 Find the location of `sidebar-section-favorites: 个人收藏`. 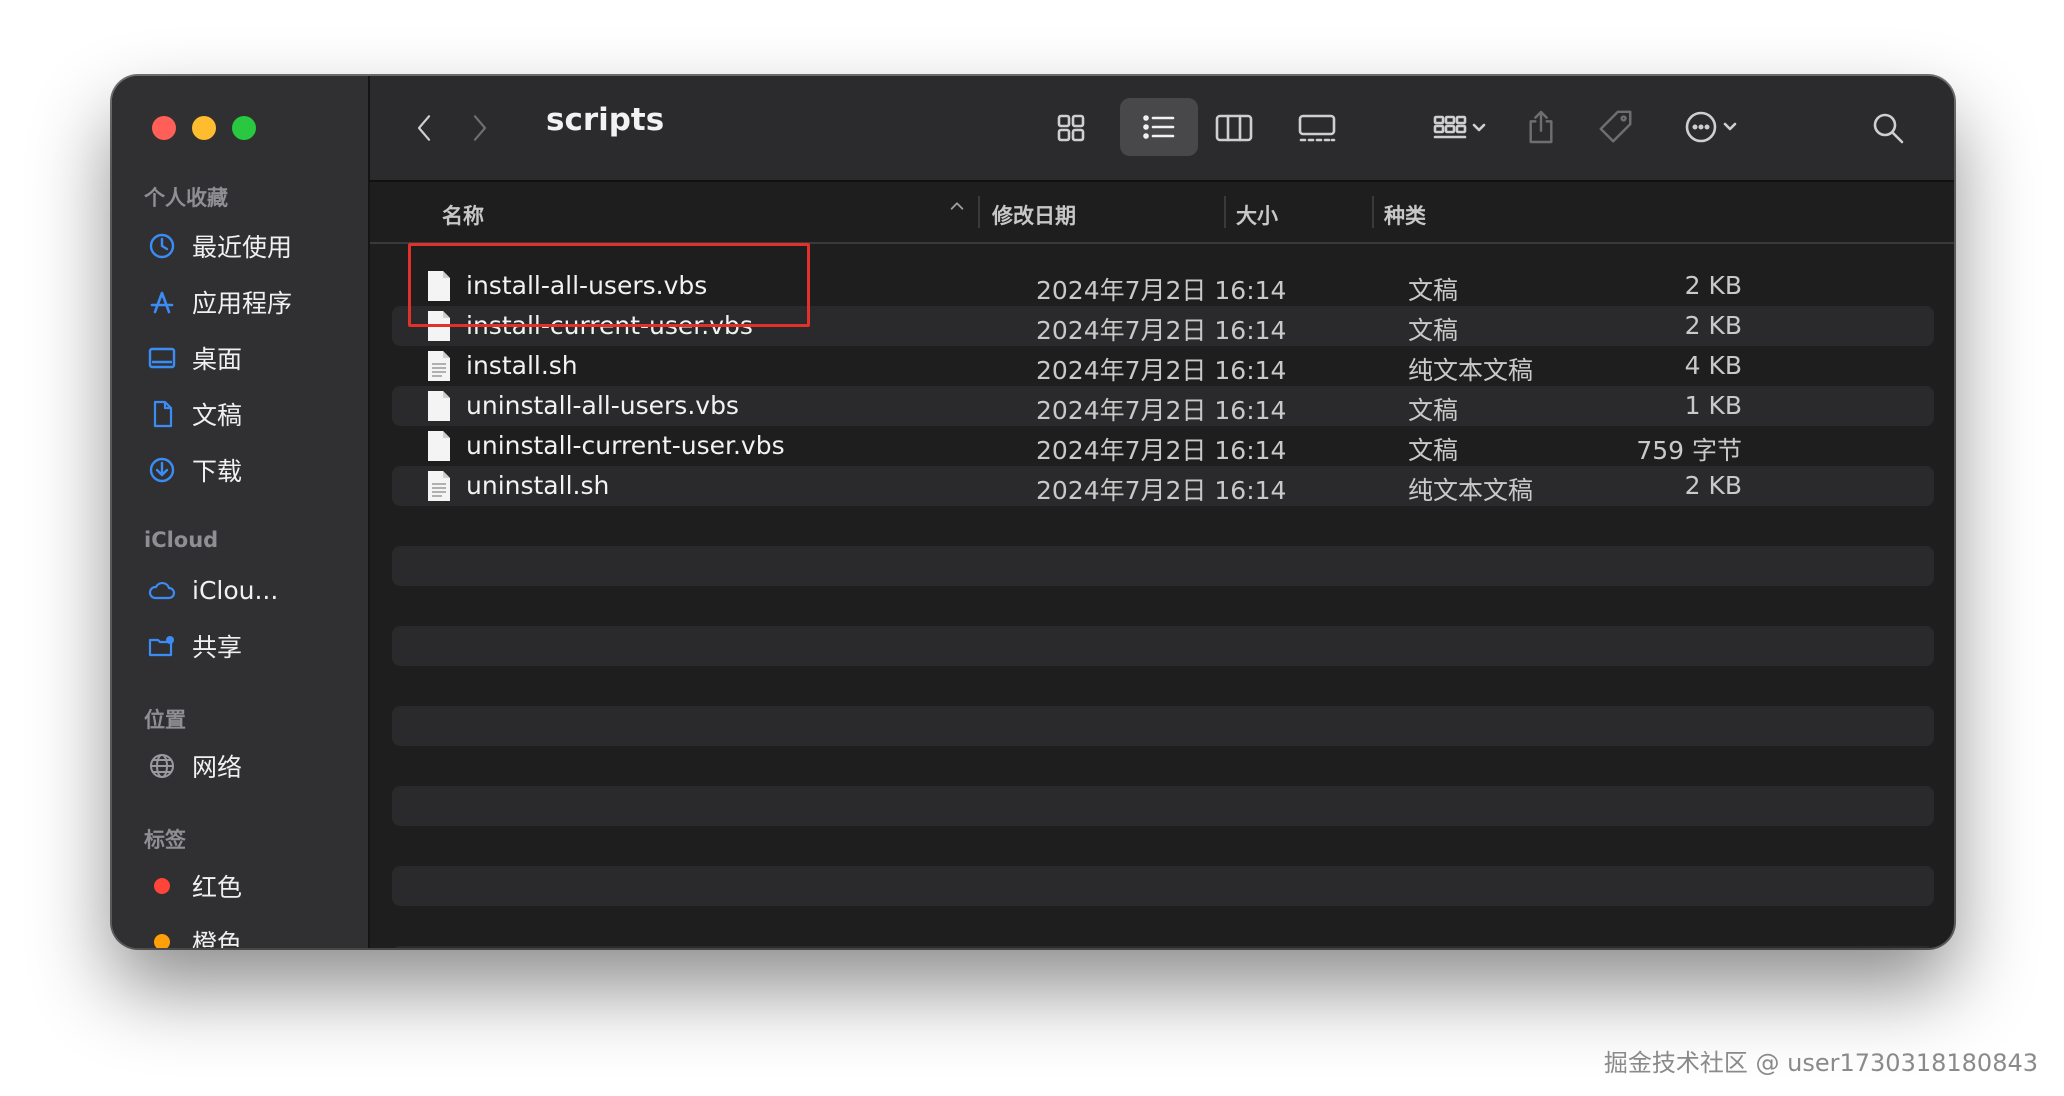

sidebar-section-favorites: 个人收藏 is located at coordinates (186, 198).